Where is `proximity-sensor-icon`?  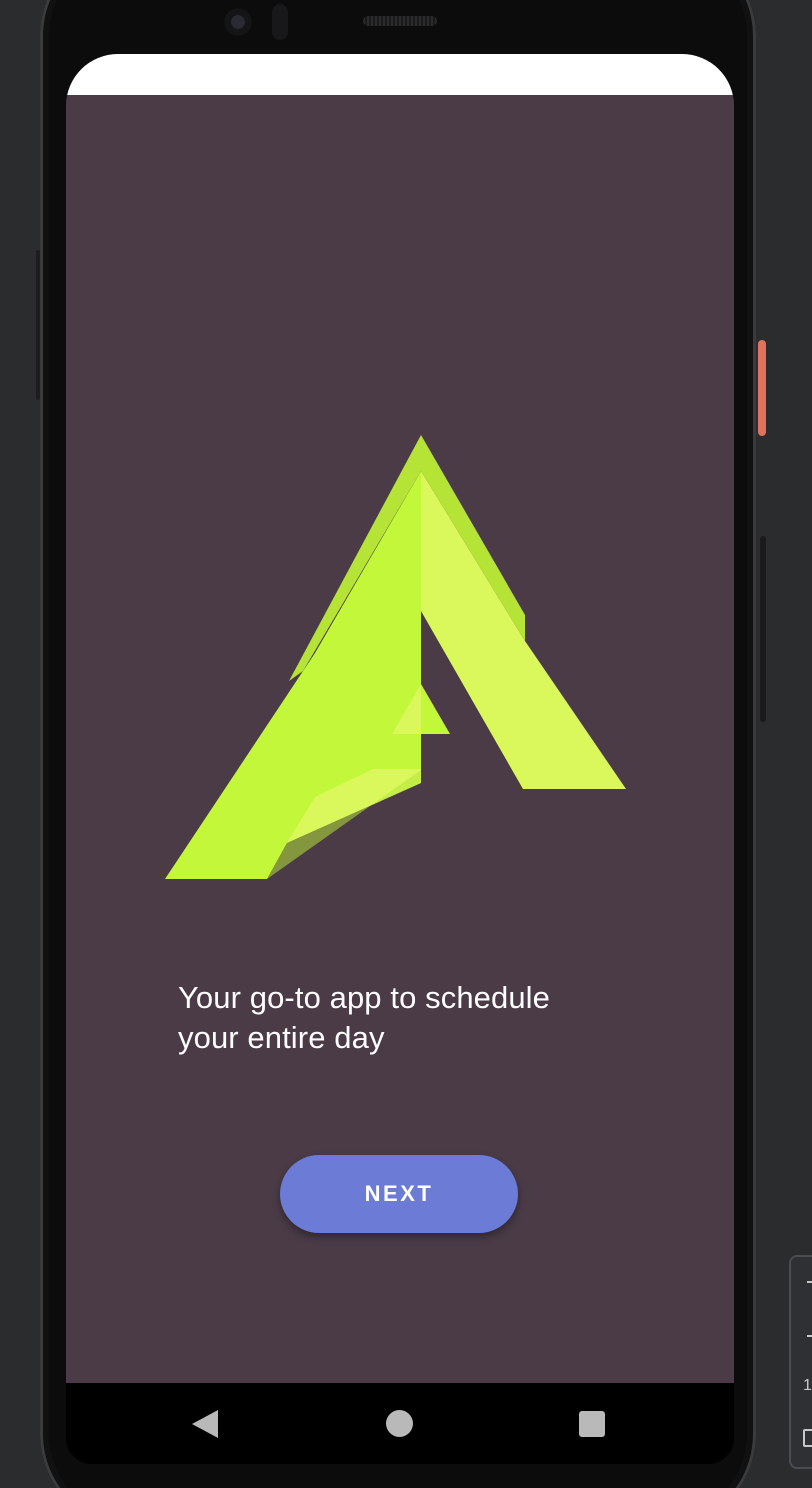 proximity-sensor-icon is located at coordinates (280, 22).